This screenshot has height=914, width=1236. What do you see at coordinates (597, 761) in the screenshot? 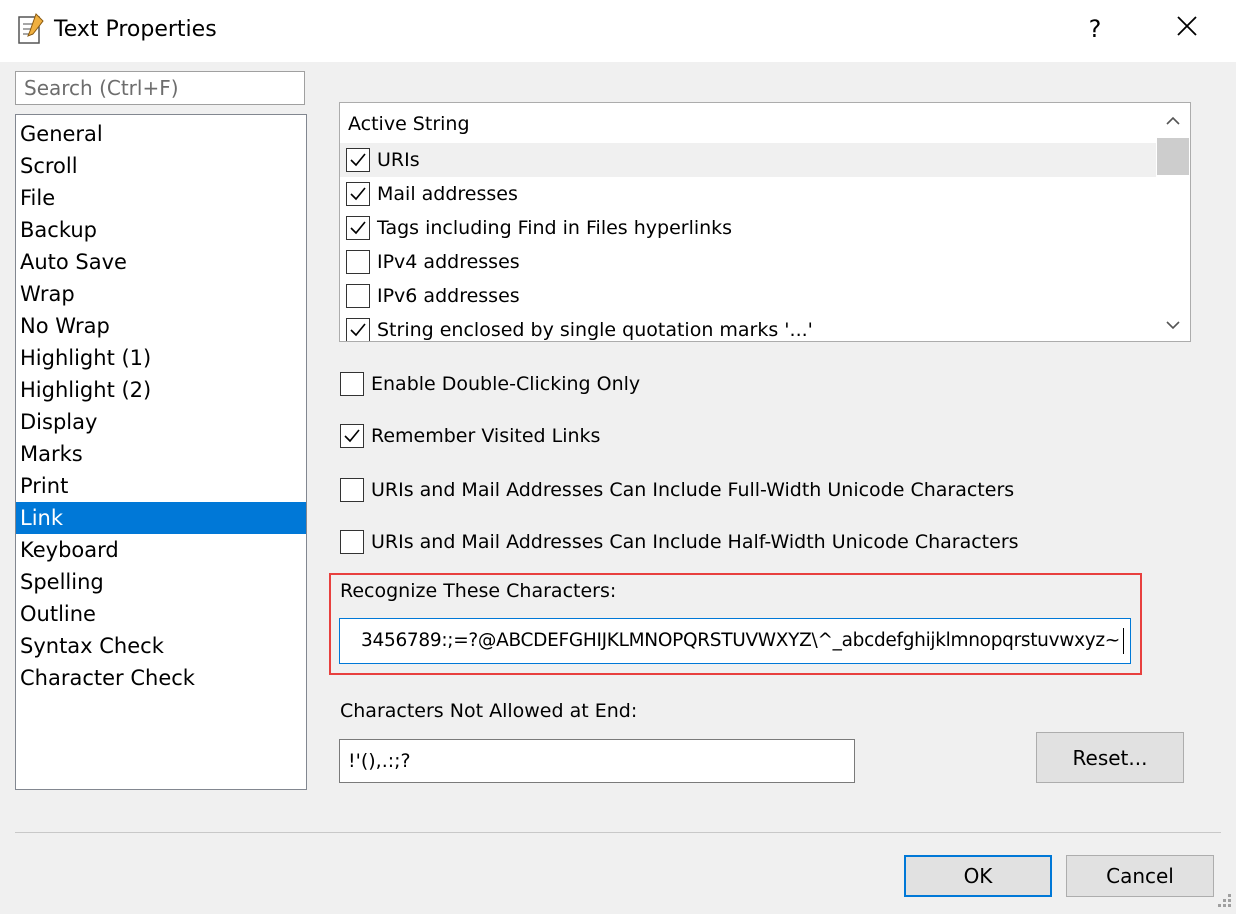
I see `not-allowed-end-input: !'(),.:;?` at bounding box center [597, 761].